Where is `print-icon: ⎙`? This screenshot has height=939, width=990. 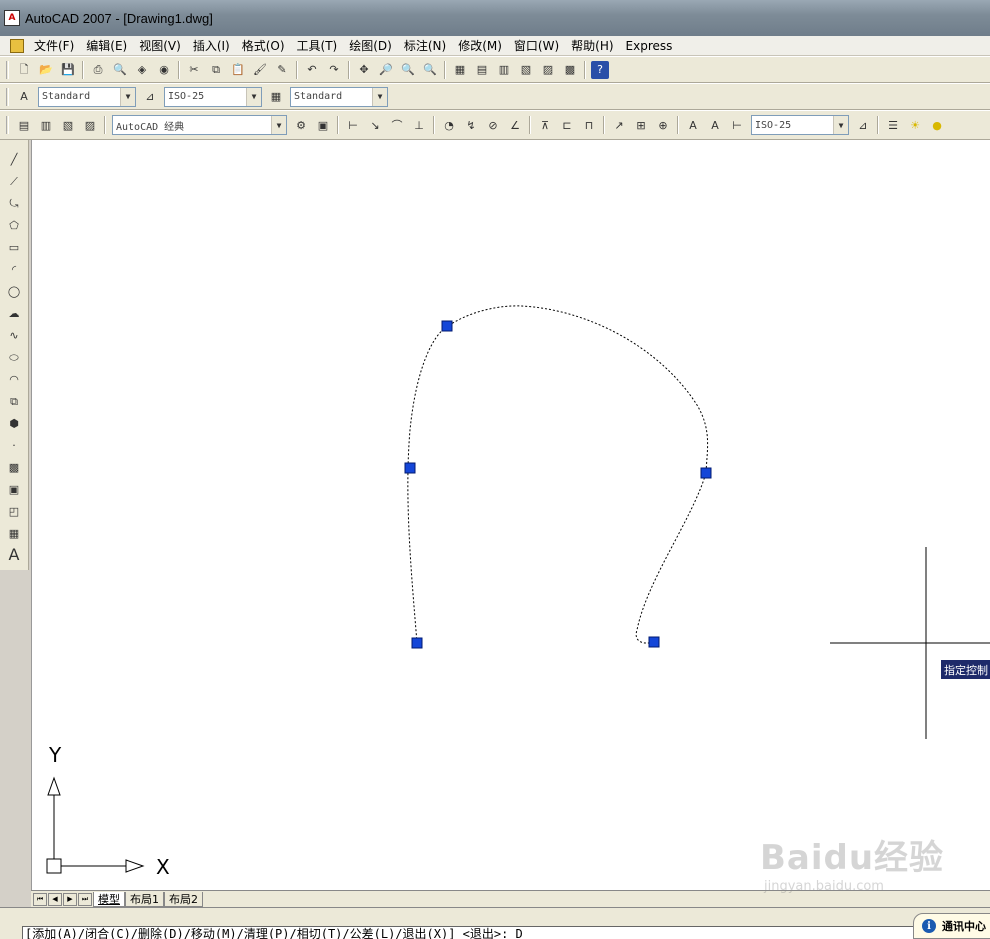 print-icon: ⎙ is located at coordinates (98, 70).